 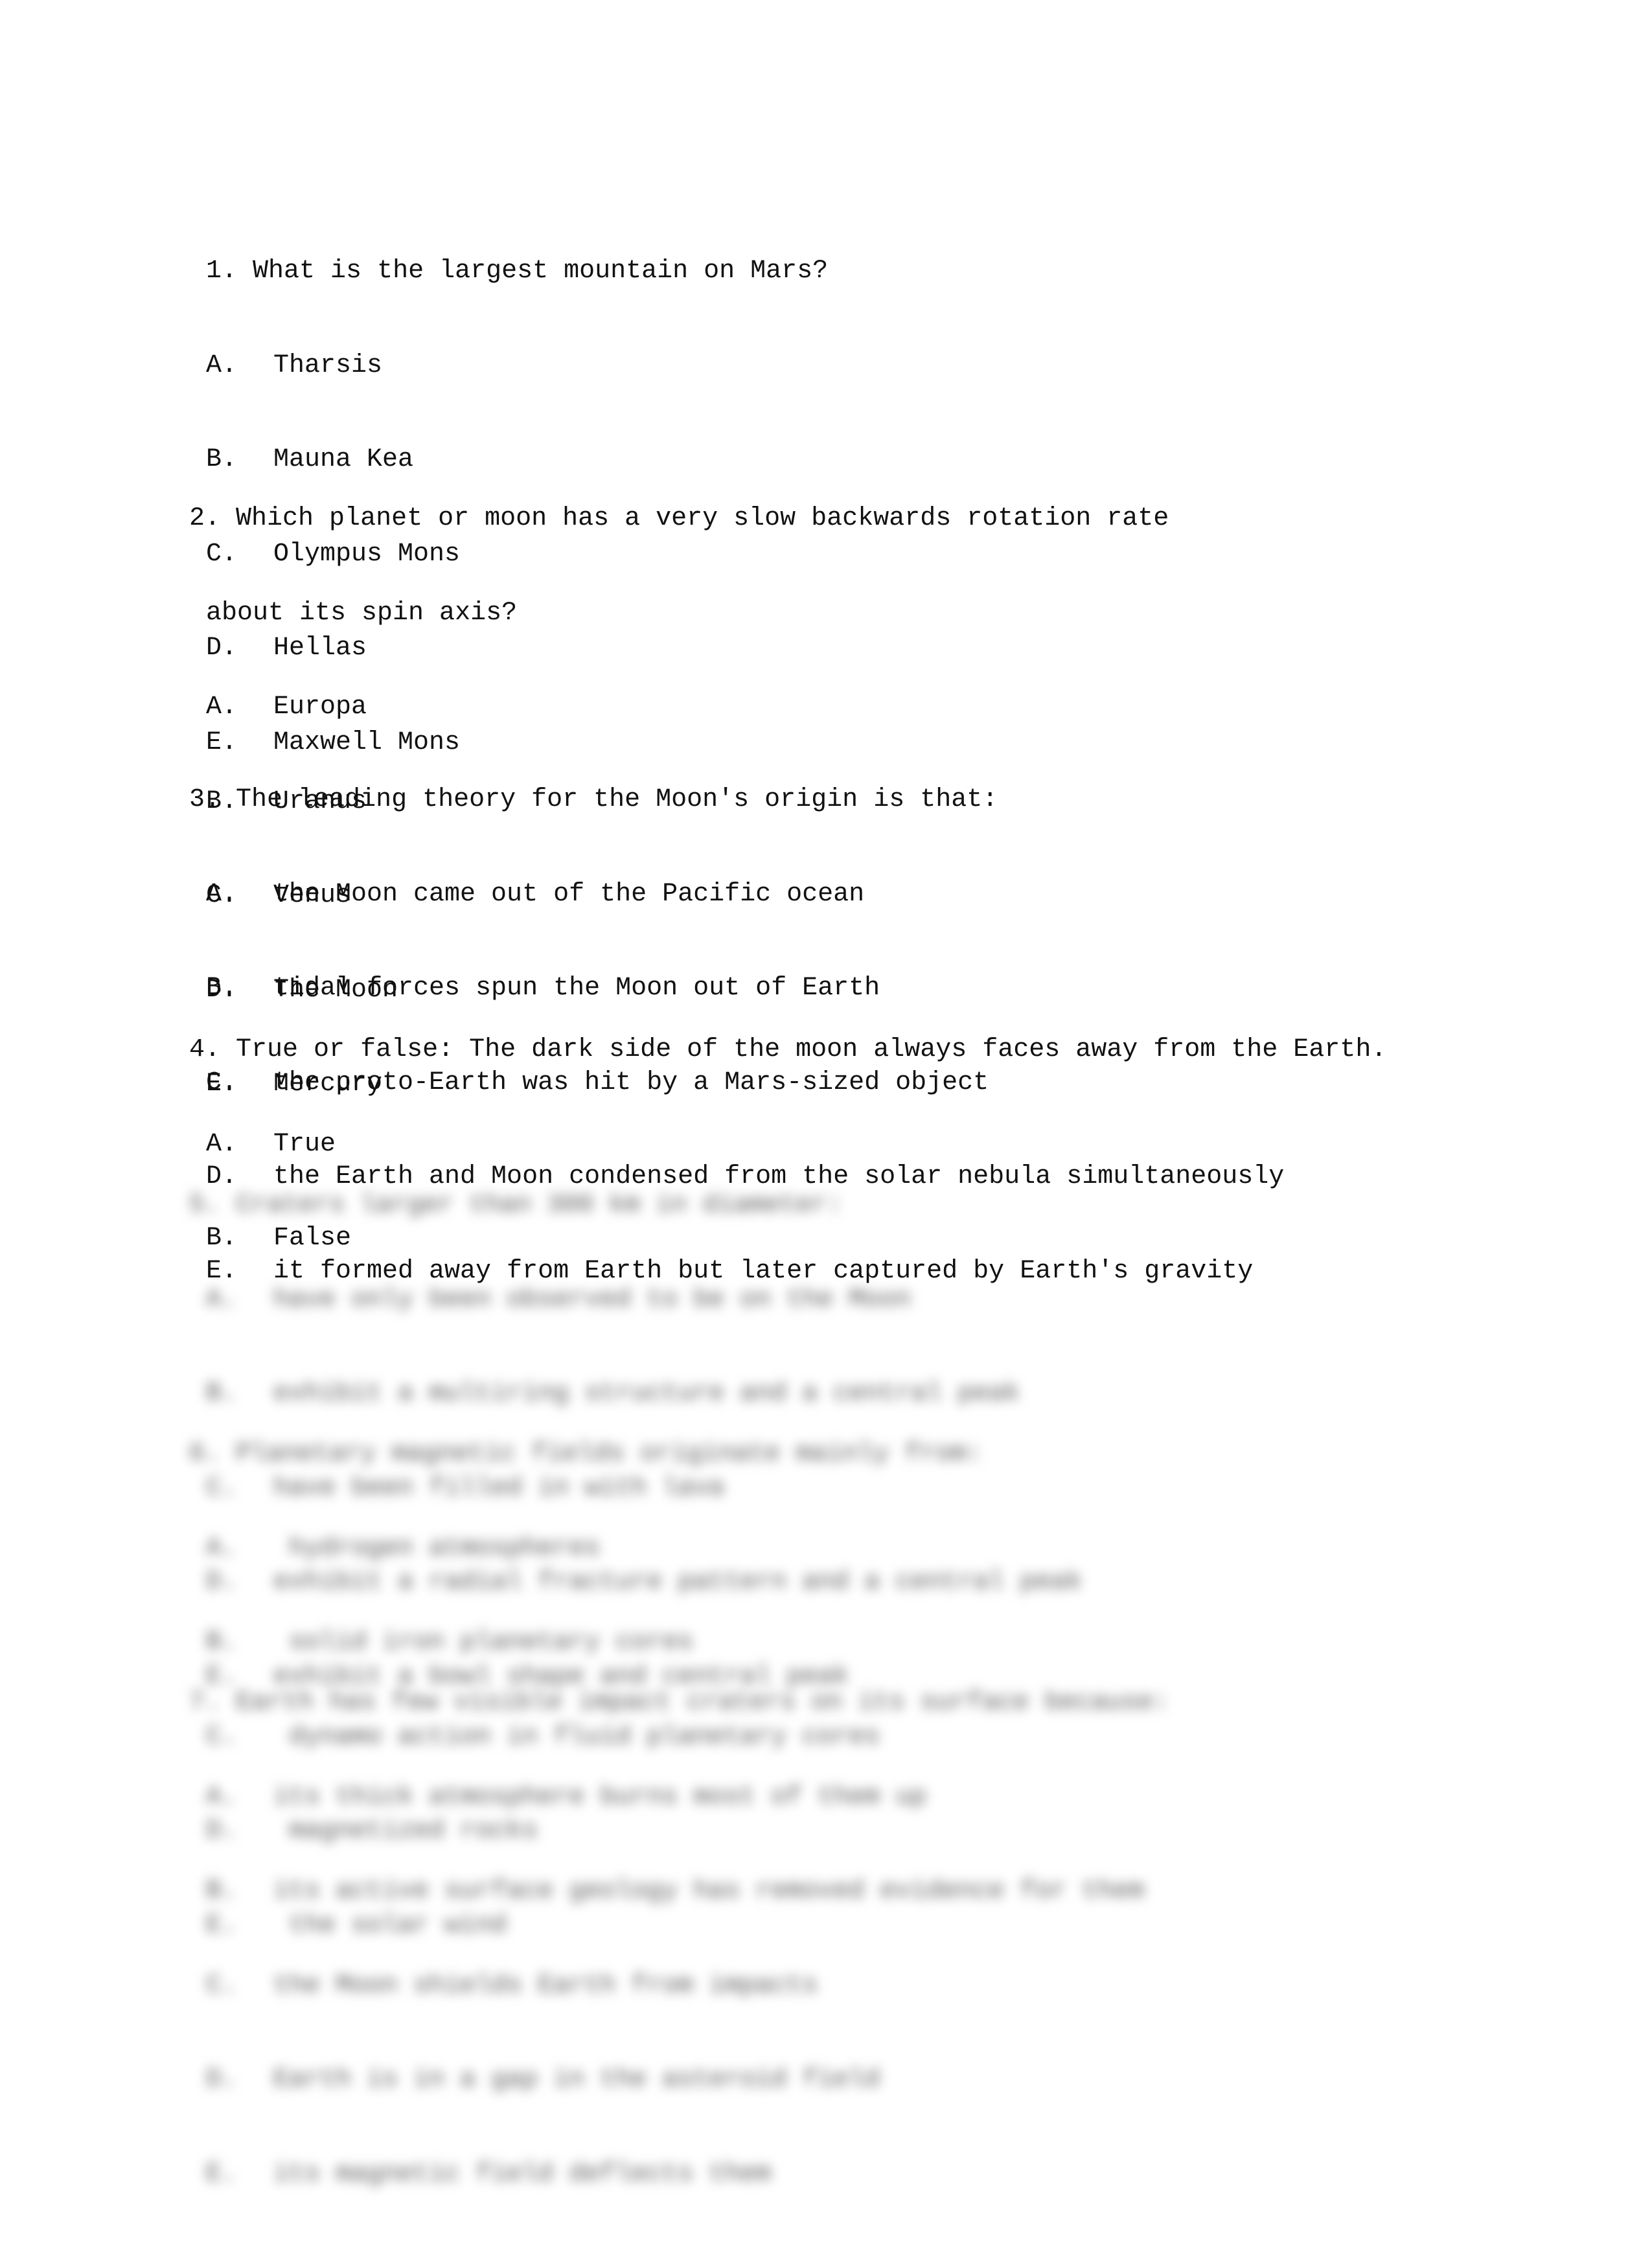 What do you see at coordinates (294, 365) in the screenshot?
I see `option-1a: A. Tharsis` at bounding box center [294, 365].